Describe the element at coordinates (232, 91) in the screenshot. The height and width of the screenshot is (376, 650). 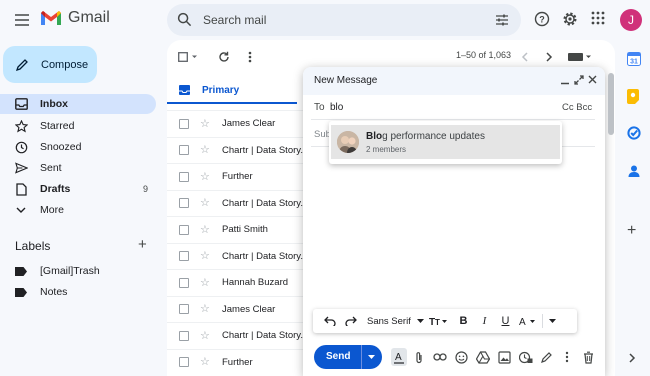
I see `tab-primary: Primary` at that location.